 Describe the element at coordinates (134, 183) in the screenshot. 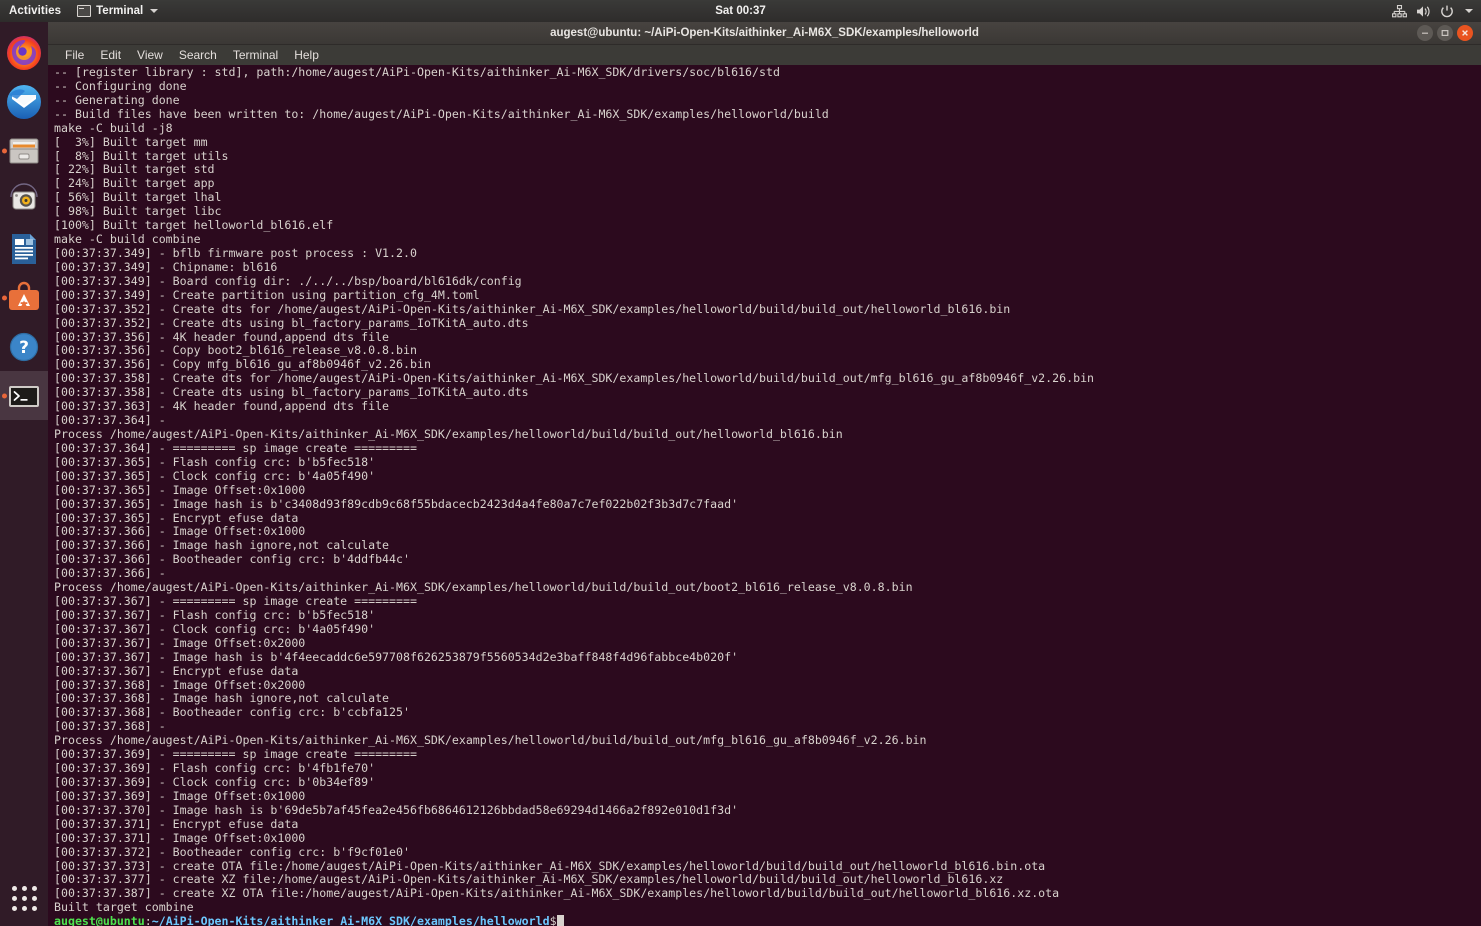

I see `terminal-line: [ 24%] Built target app` at that location.